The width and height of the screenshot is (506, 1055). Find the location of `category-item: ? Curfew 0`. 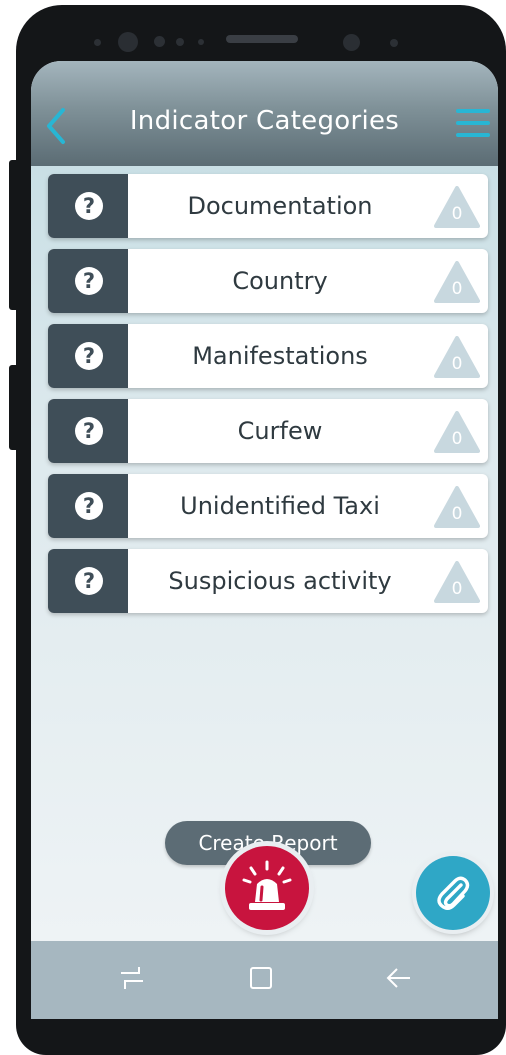

category-item: ? Curfew 0 is located at coordinates (268, 431).